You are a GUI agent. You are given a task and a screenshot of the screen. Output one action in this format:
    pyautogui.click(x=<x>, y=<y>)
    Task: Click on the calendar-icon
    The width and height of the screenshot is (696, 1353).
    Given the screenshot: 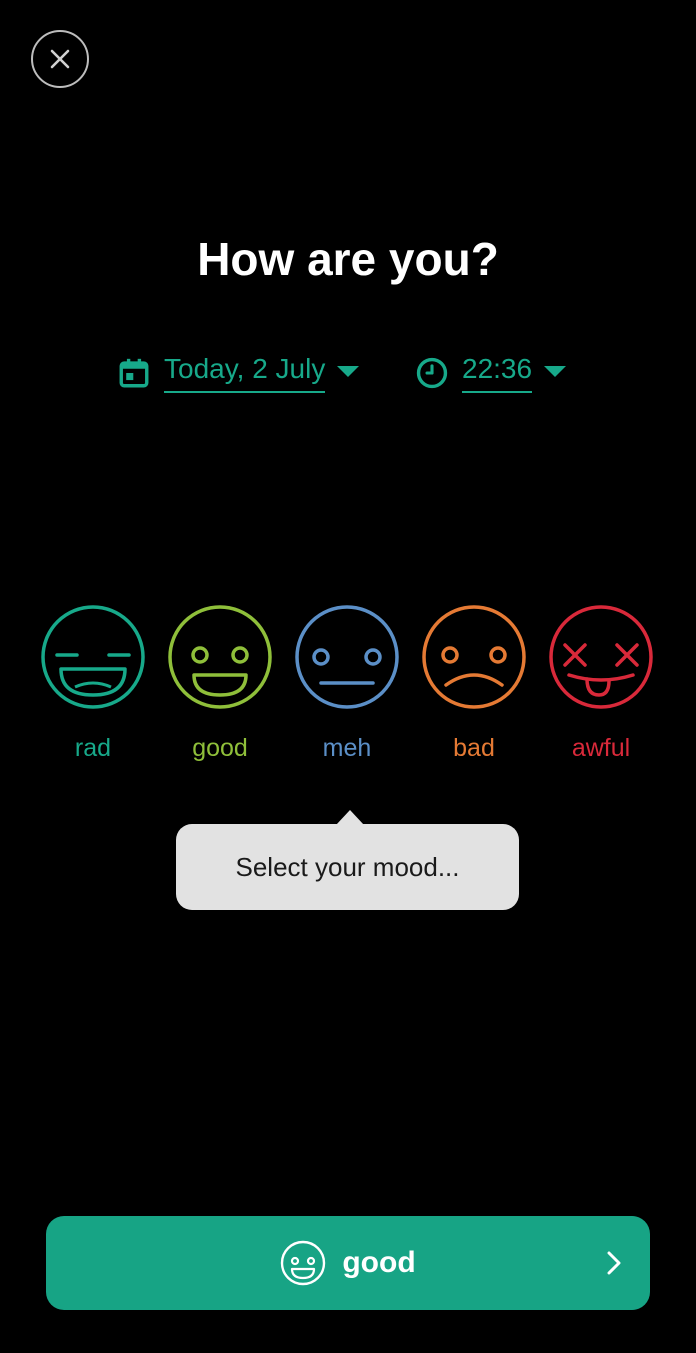 What is the action you would take?
    pyautogui.click(x=134, y=373)
    